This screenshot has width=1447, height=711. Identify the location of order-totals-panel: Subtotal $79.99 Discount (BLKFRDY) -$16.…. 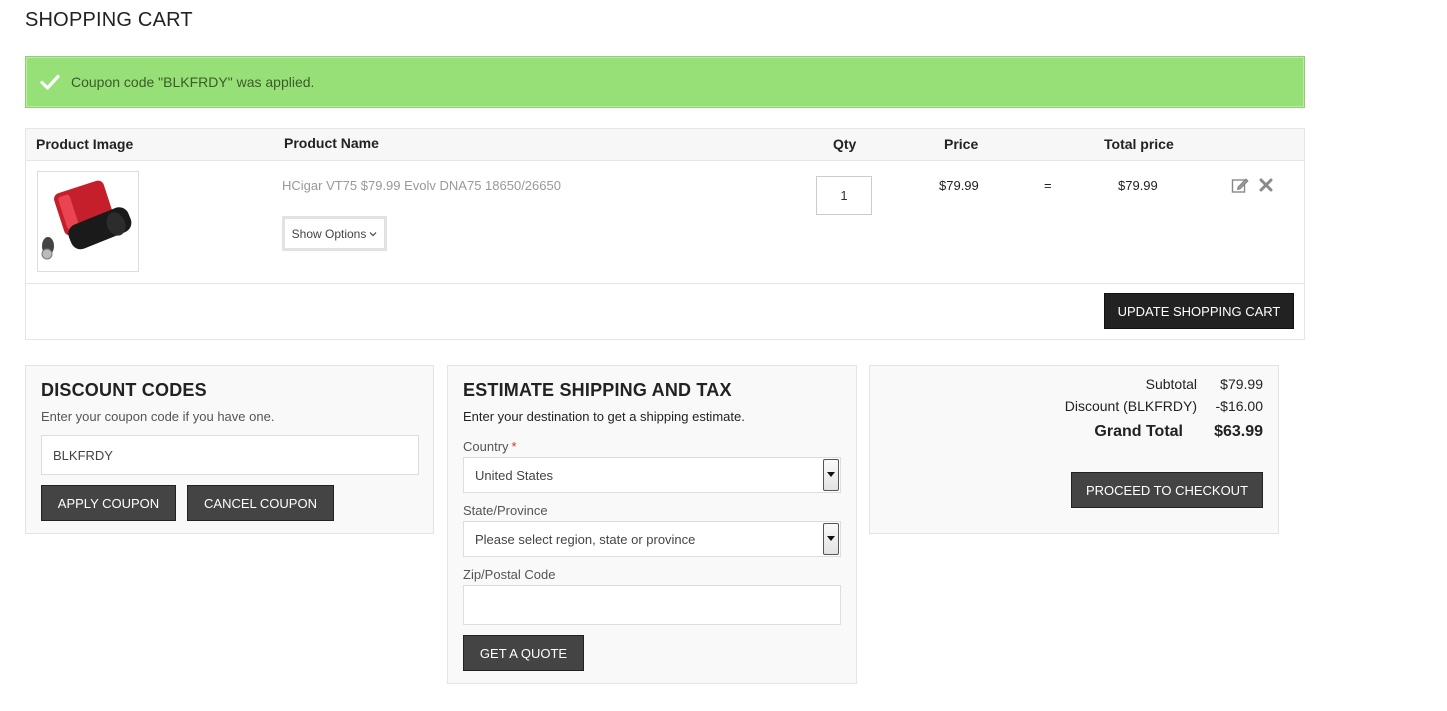
(1074, 449).